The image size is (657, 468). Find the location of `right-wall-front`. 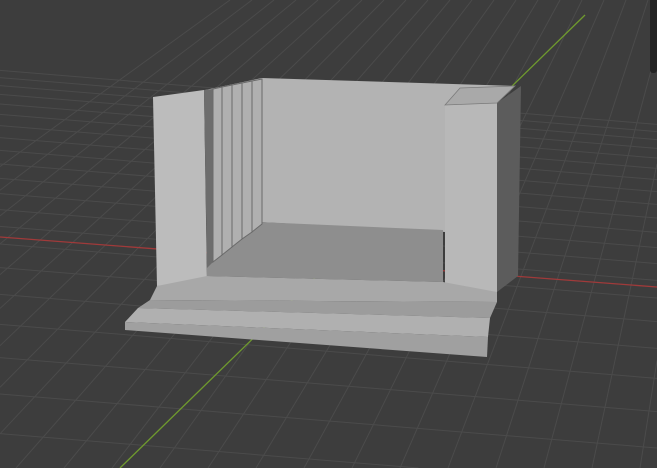

right-wall-front is located at coordinates (471, 197).